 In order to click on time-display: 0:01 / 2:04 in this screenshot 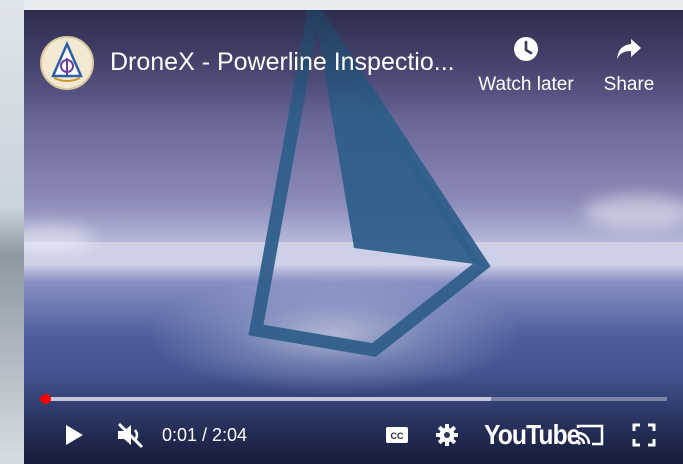, I will do `click(205, 435)`.